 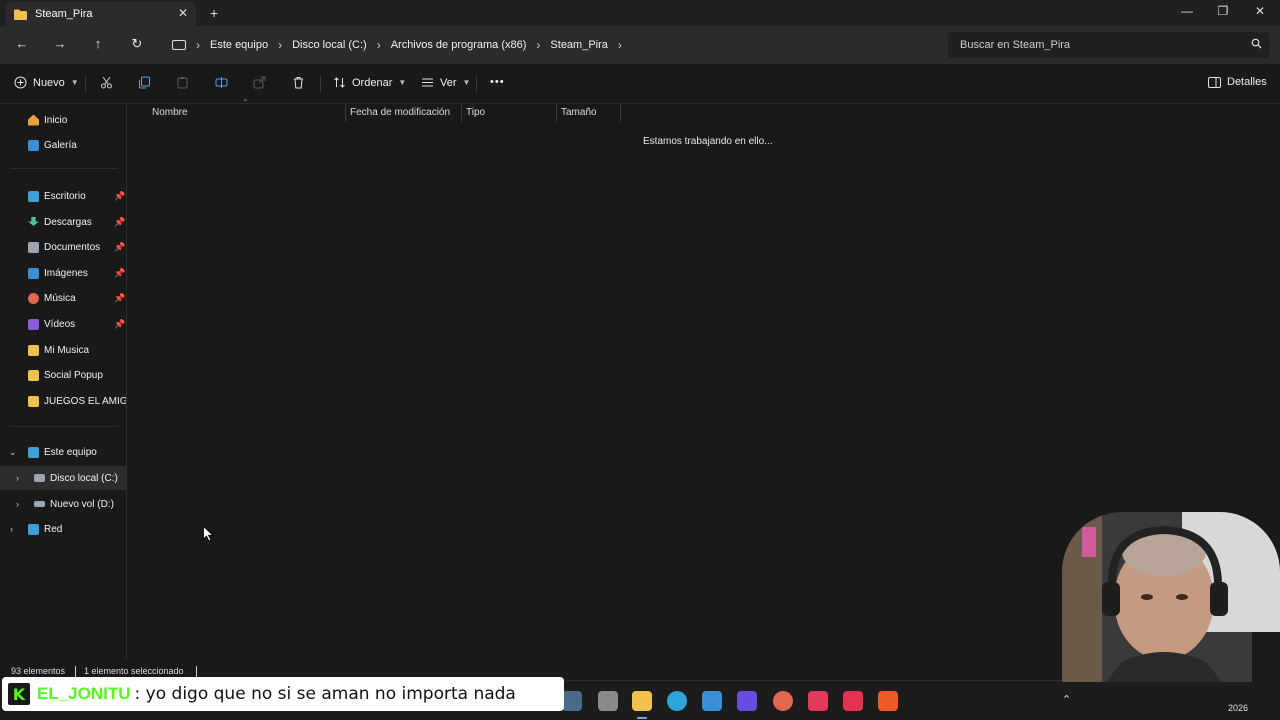 I want to click on search-input, so click(x=1093, y=45).